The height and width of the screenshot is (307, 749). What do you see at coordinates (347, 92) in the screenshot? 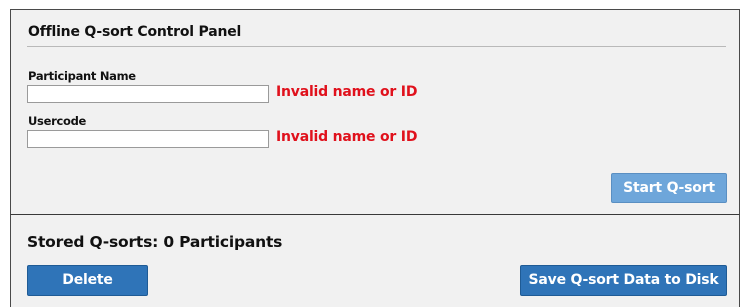
I see `participant-name-error: Invalid name or ID` at bounding box center [347, 92].